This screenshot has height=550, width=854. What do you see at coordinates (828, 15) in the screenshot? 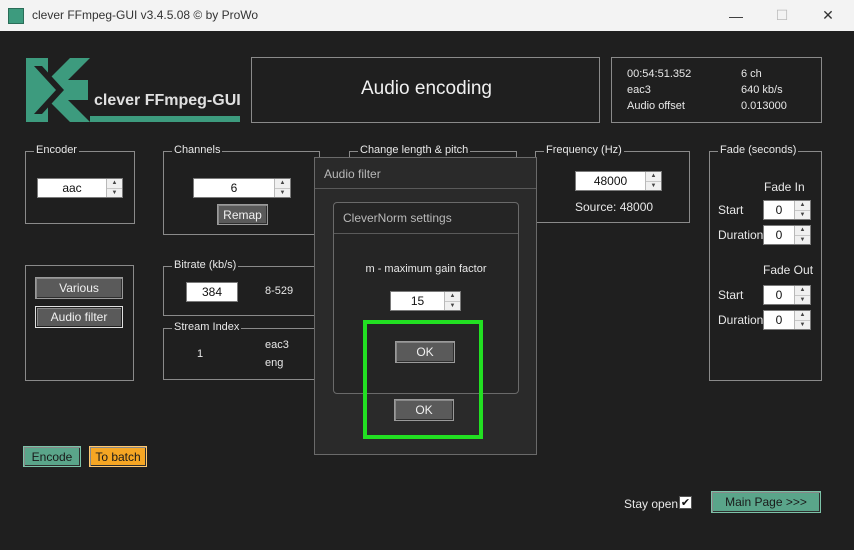
I see `close-button: ✕` at bounding box center [828, 15].